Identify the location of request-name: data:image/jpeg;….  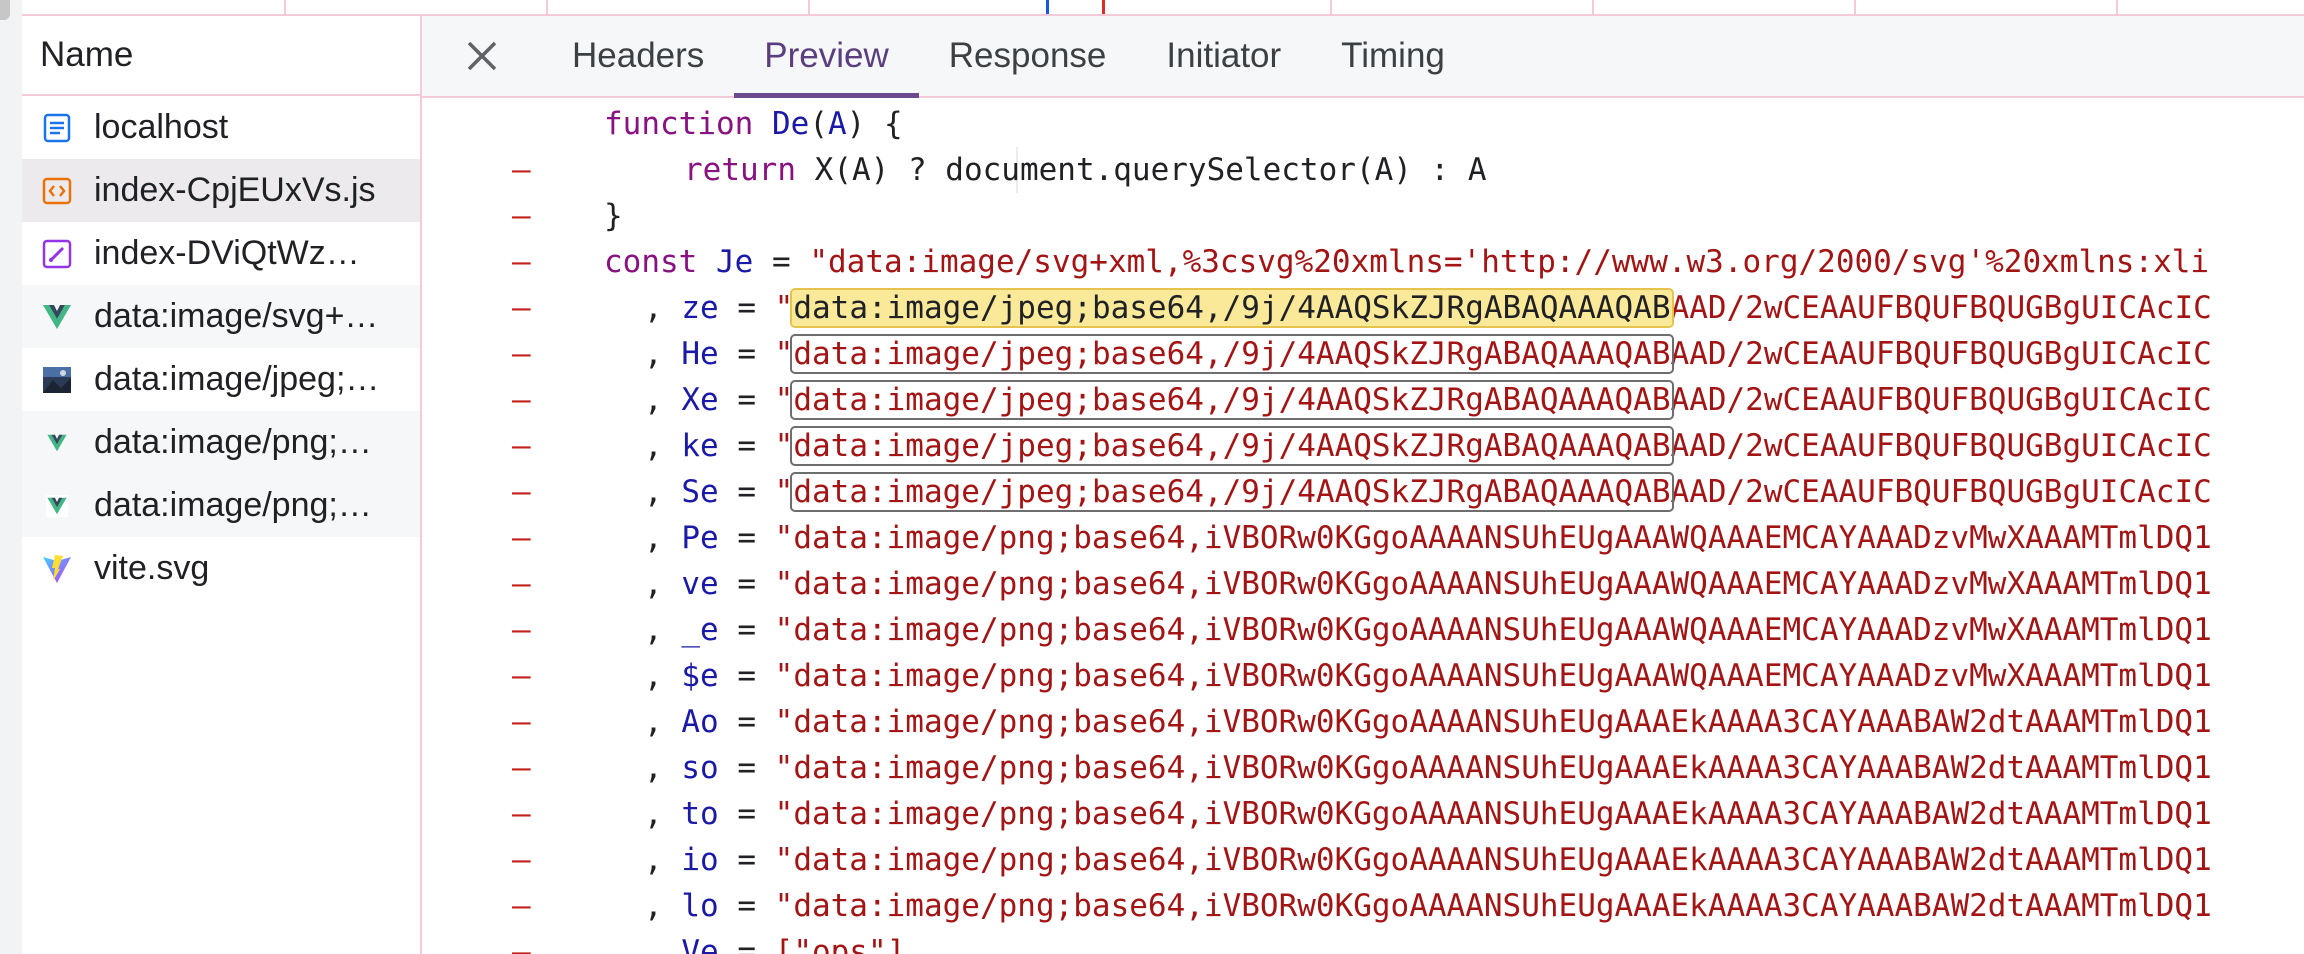
(237, 379).